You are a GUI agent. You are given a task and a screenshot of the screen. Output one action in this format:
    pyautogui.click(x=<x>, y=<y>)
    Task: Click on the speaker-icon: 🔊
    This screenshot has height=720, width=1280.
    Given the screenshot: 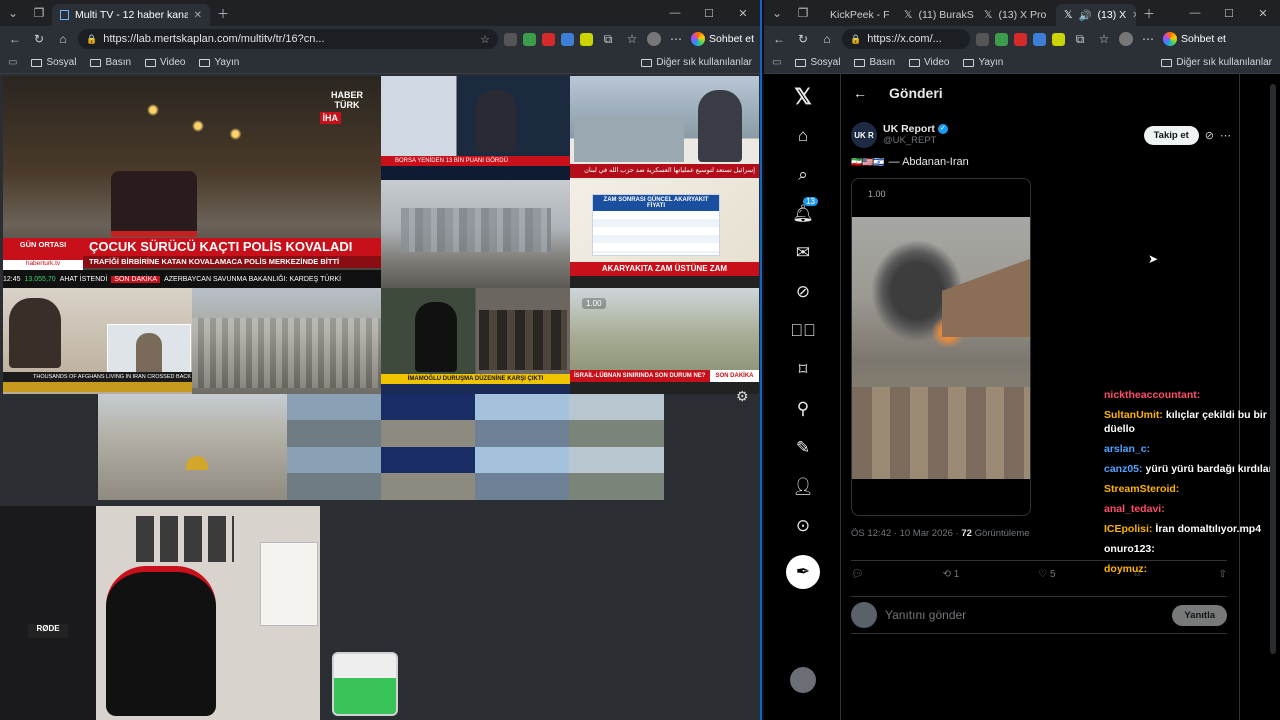 What is the action you would take?
    pyautogui.click(x=1084, y=15)
    